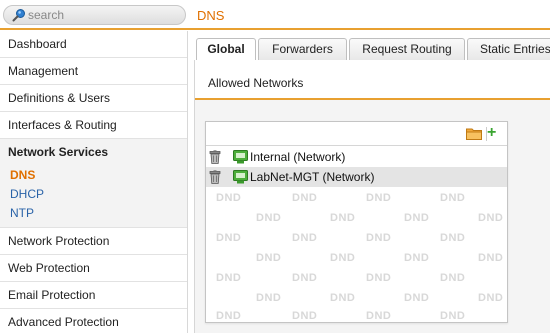 Image resolution: width=550 pixels, height=333 pixels. I want to click on tab-static-entries: Static Entries, so click(508, 49).